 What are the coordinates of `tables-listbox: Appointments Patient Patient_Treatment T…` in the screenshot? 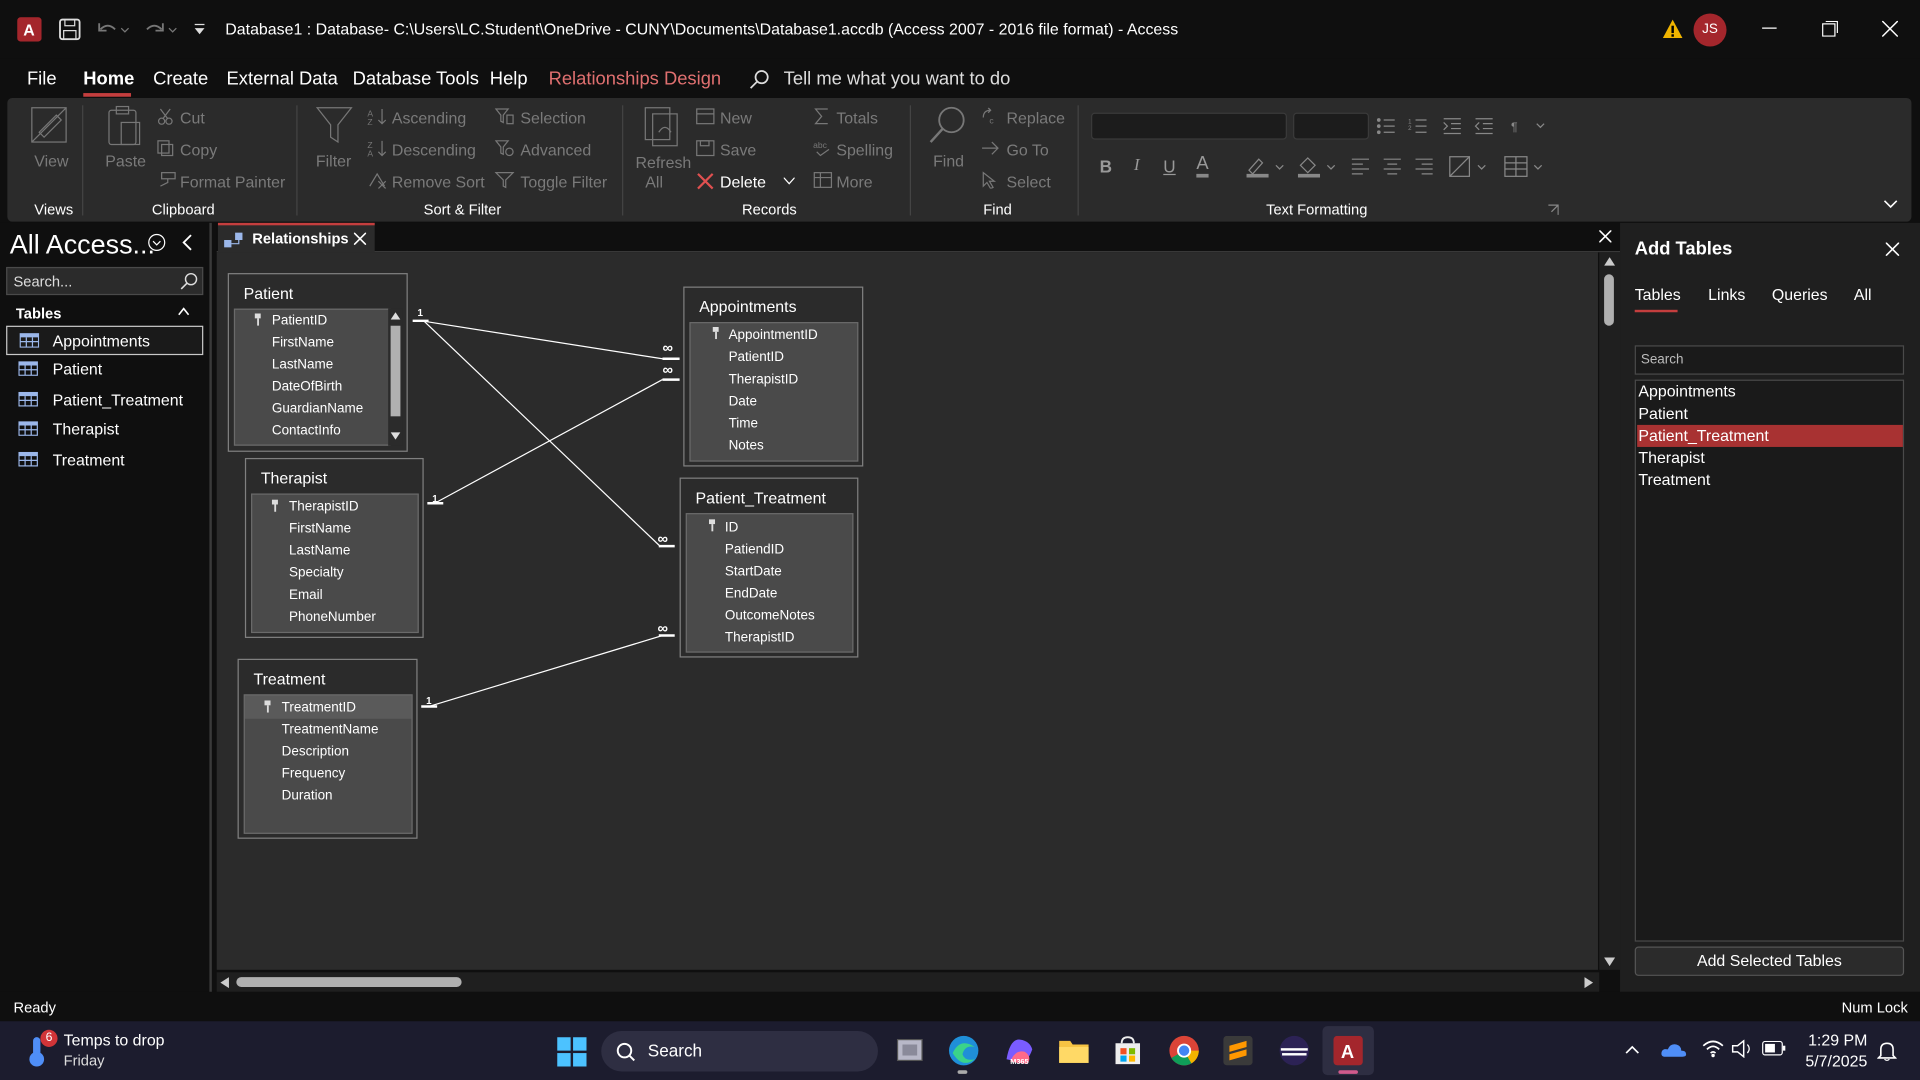 It's located at (1769, 660).